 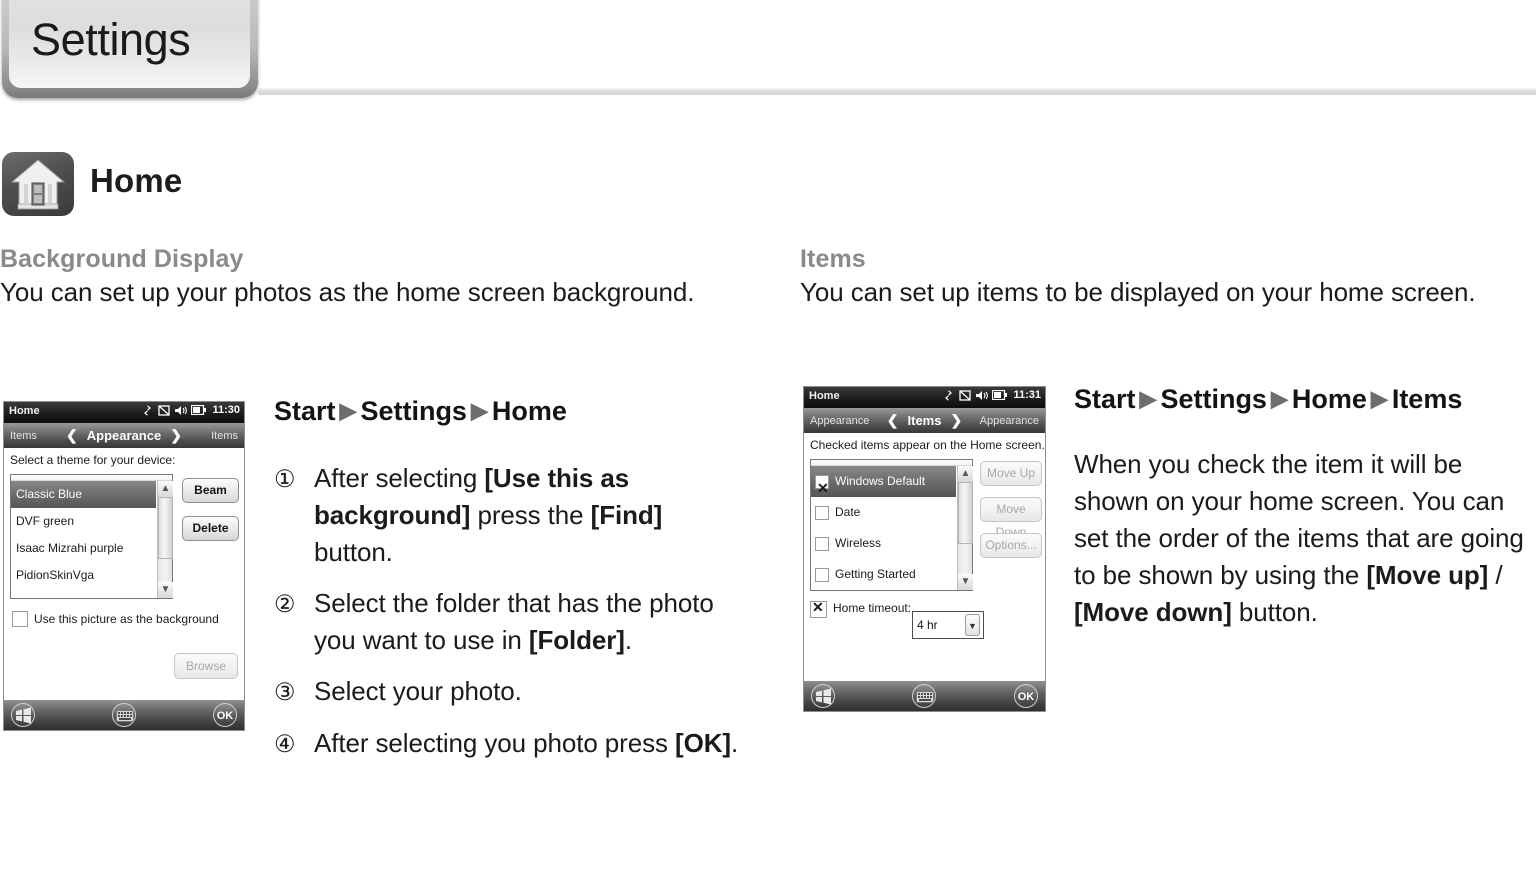 I want to click on beam-button: Beam, so click(x=210, y=490).